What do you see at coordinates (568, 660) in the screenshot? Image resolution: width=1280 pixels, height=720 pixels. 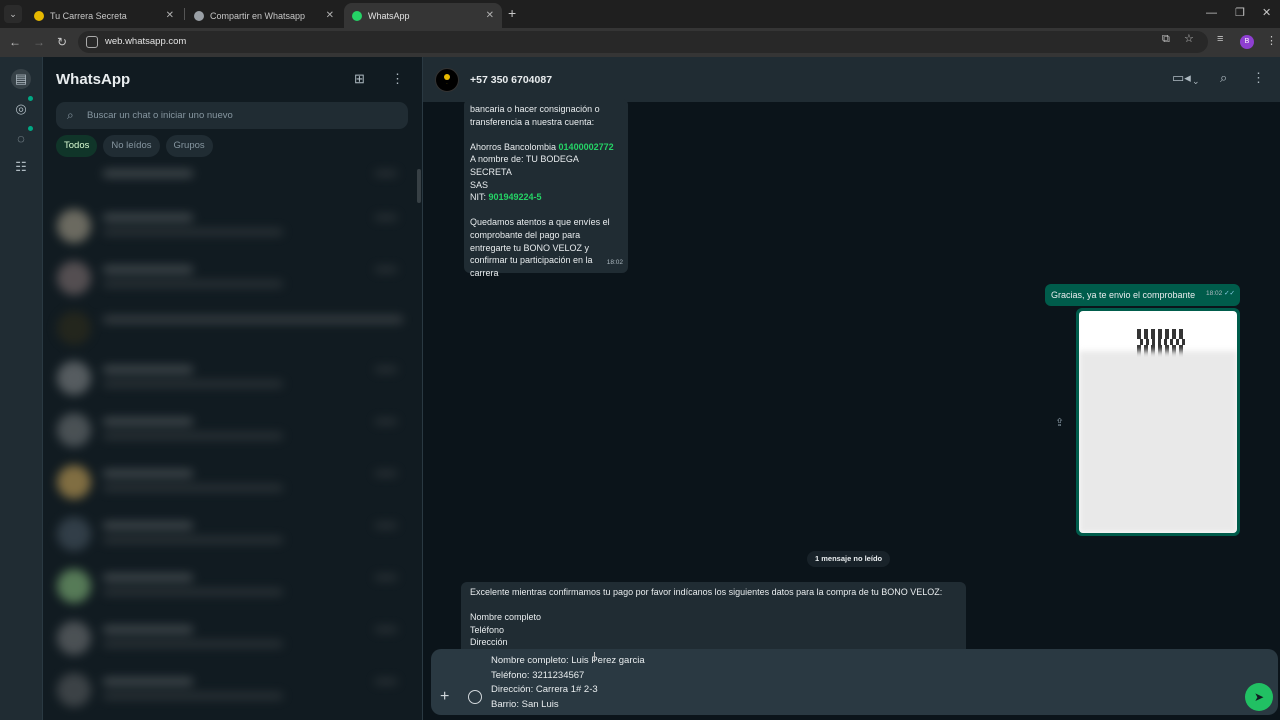 I see `composer-line: Nombre completo: Luis Perez garcia` at bounding box center [568, 660].